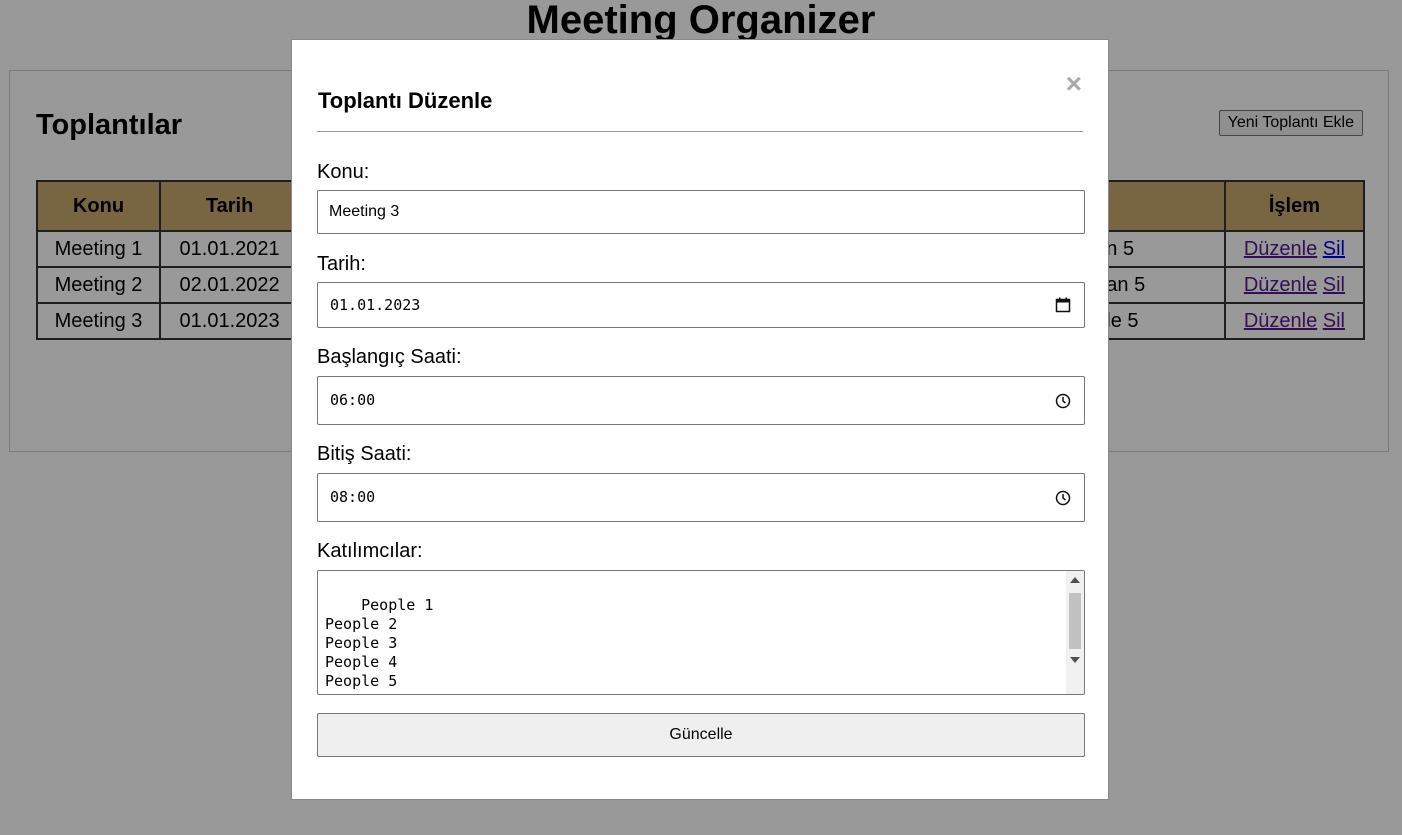 This screenshot has width=1402, height=835. I want to click on scroll-down-icon, so click(1075, 660).